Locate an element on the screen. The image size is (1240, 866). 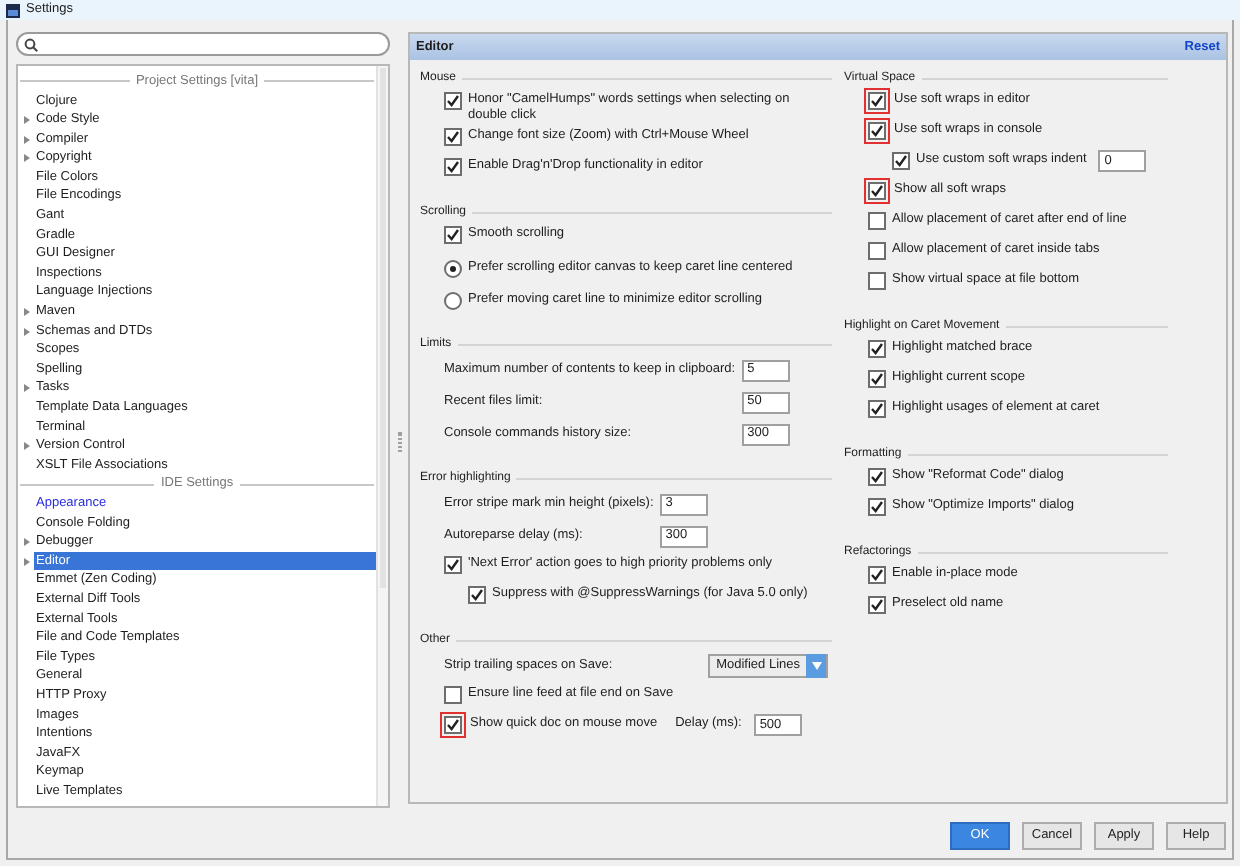
dropdown-arrow-icon is located at coordinates (816, 666).